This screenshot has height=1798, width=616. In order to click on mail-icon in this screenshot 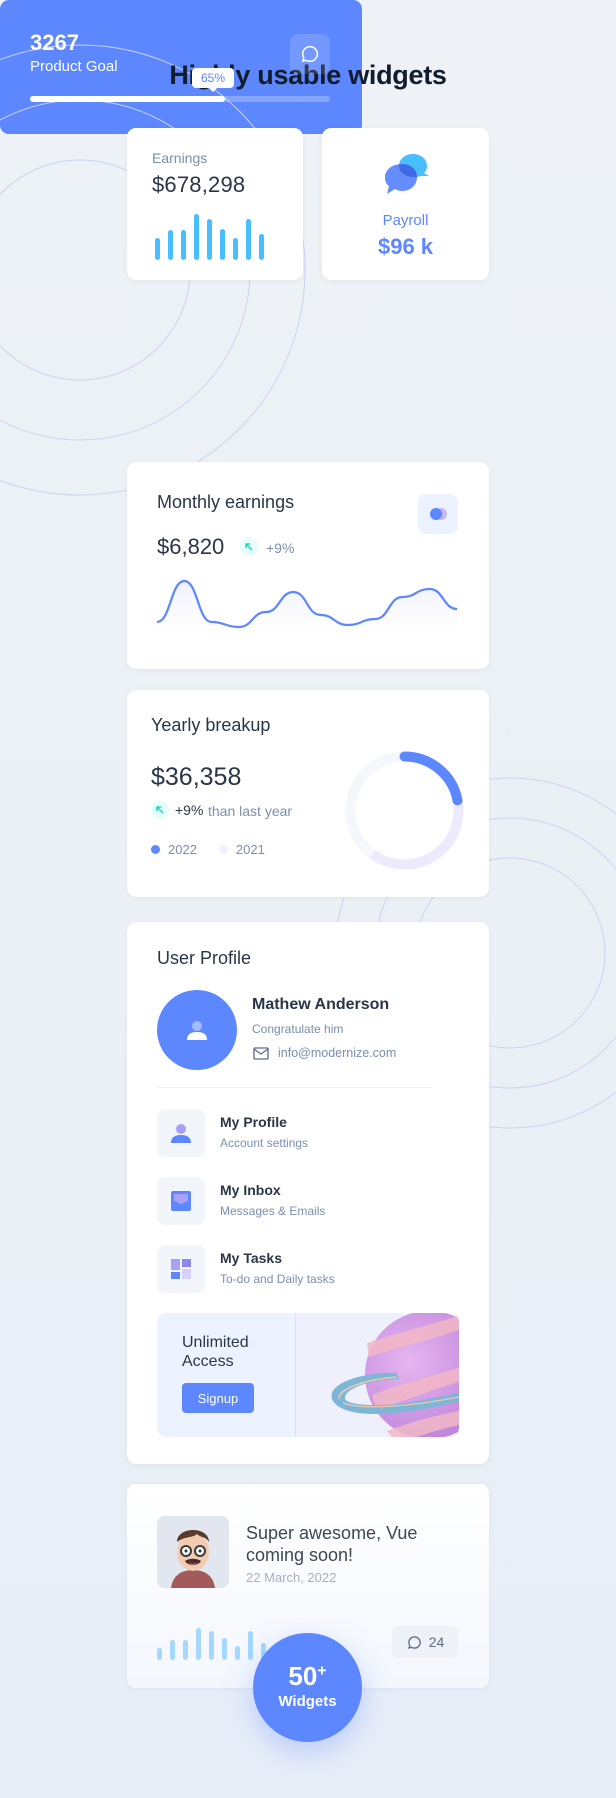, I will do `click(261, 1053)`.